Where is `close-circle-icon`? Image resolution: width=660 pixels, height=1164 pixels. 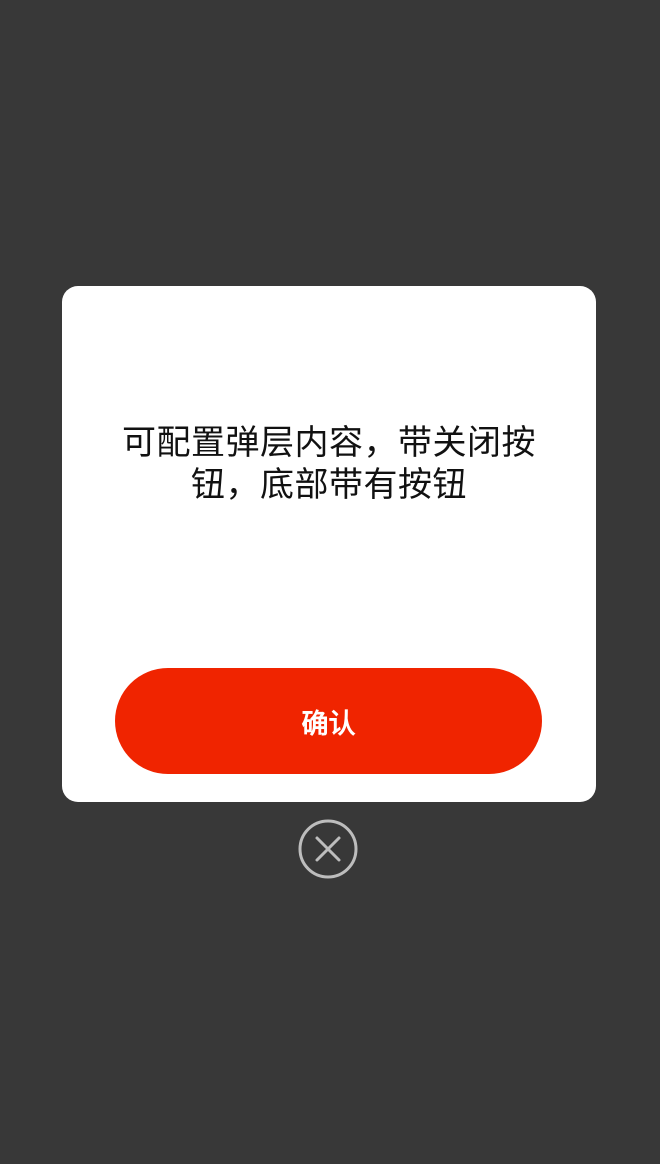
close-circle-icon is located at coordinates (328, 849).